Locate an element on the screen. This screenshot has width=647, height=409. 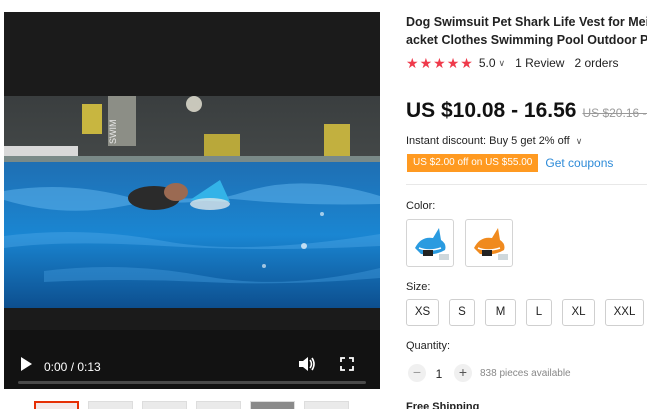
price-row: US $10.08 - 16.56 US $20.16 - 3 is located at coordinates (526, 112).